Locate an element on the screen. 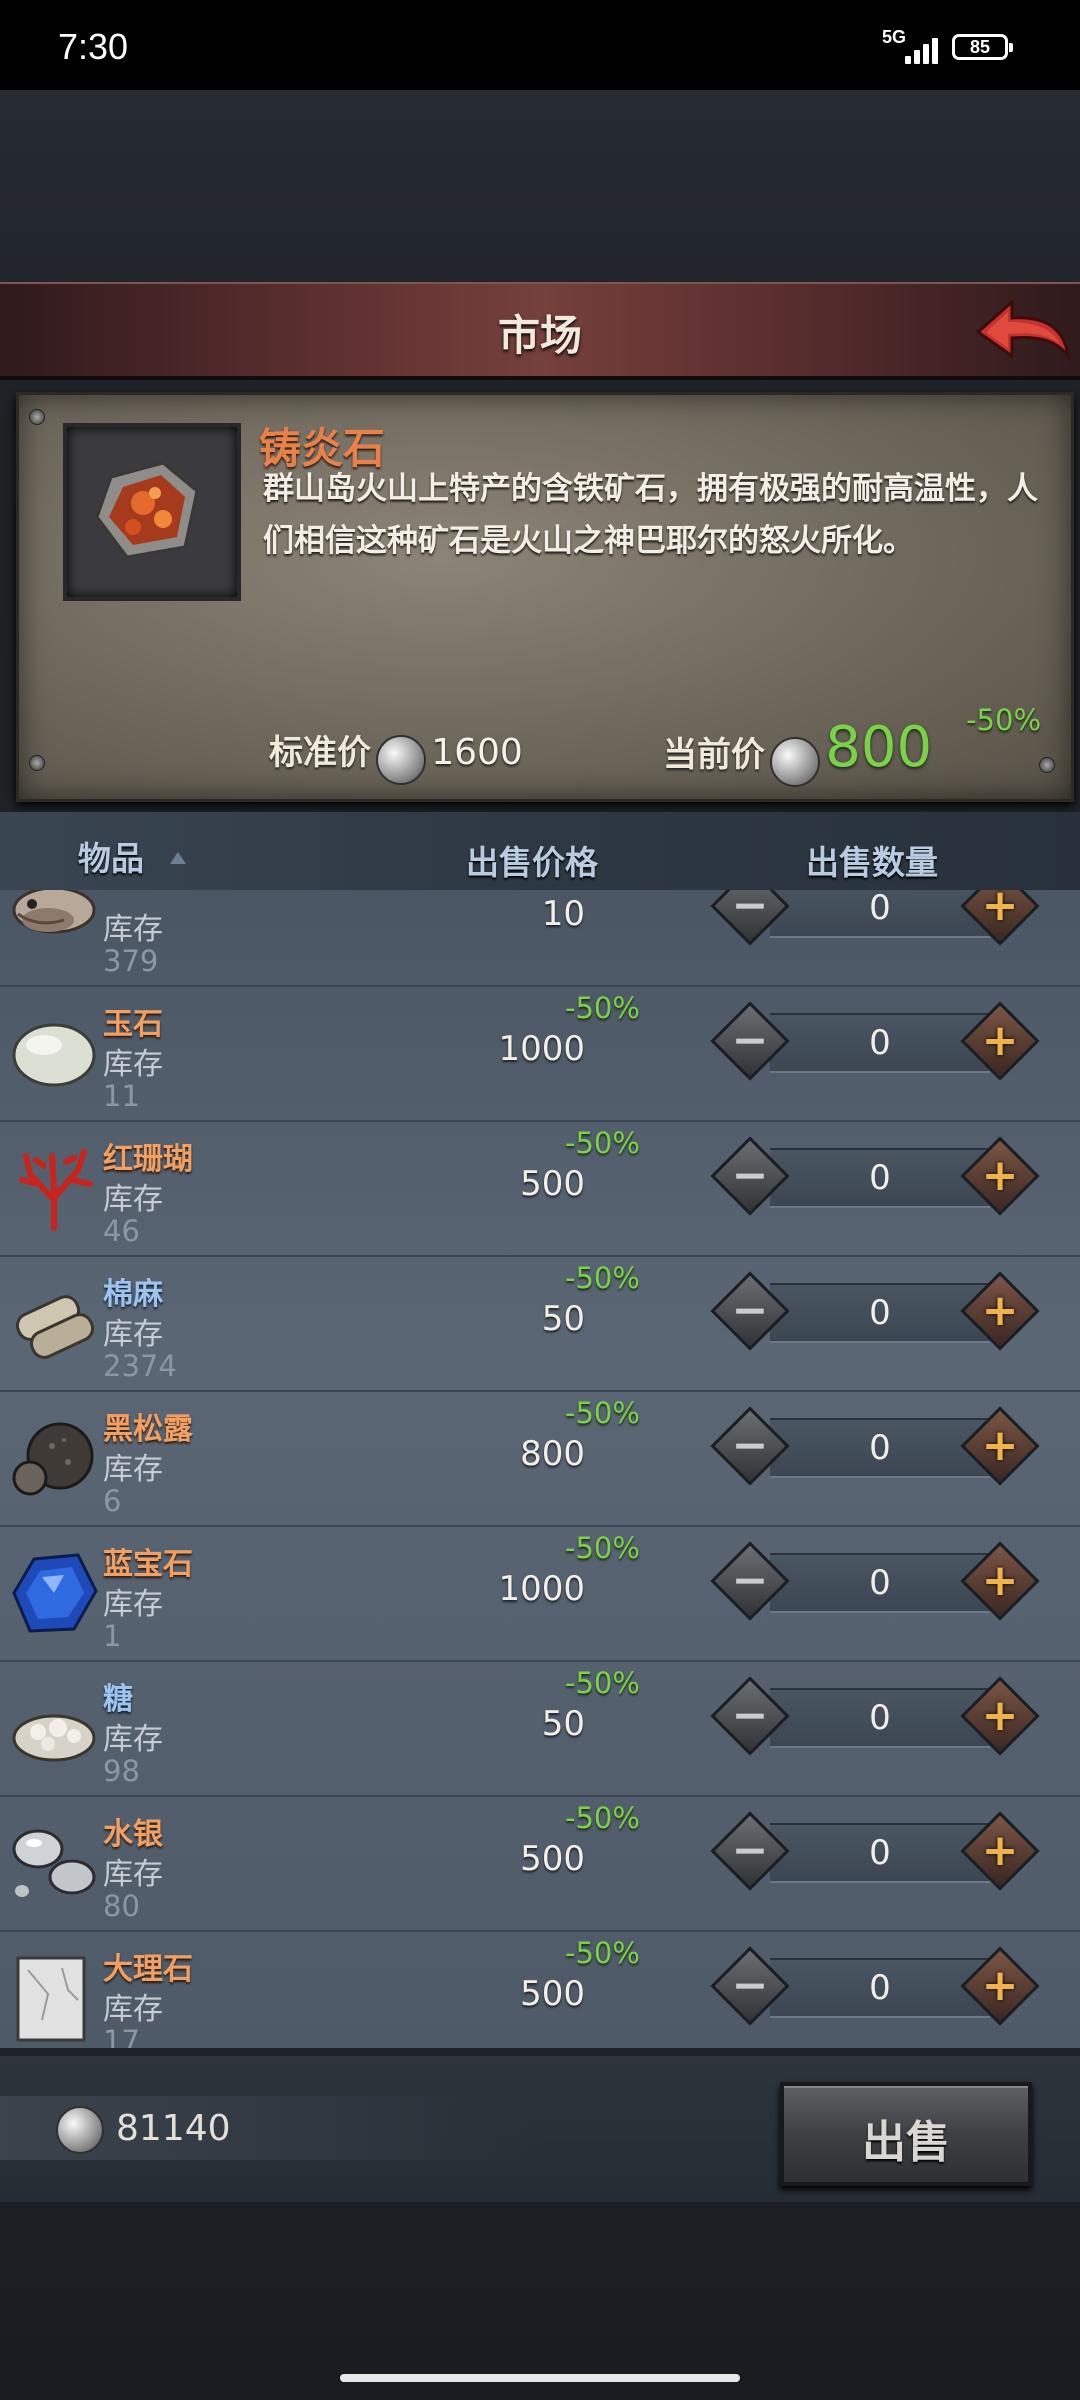 The width and height of the screenshot is (1080, 2400). rivet-icon is located at coordinates (37, 763).